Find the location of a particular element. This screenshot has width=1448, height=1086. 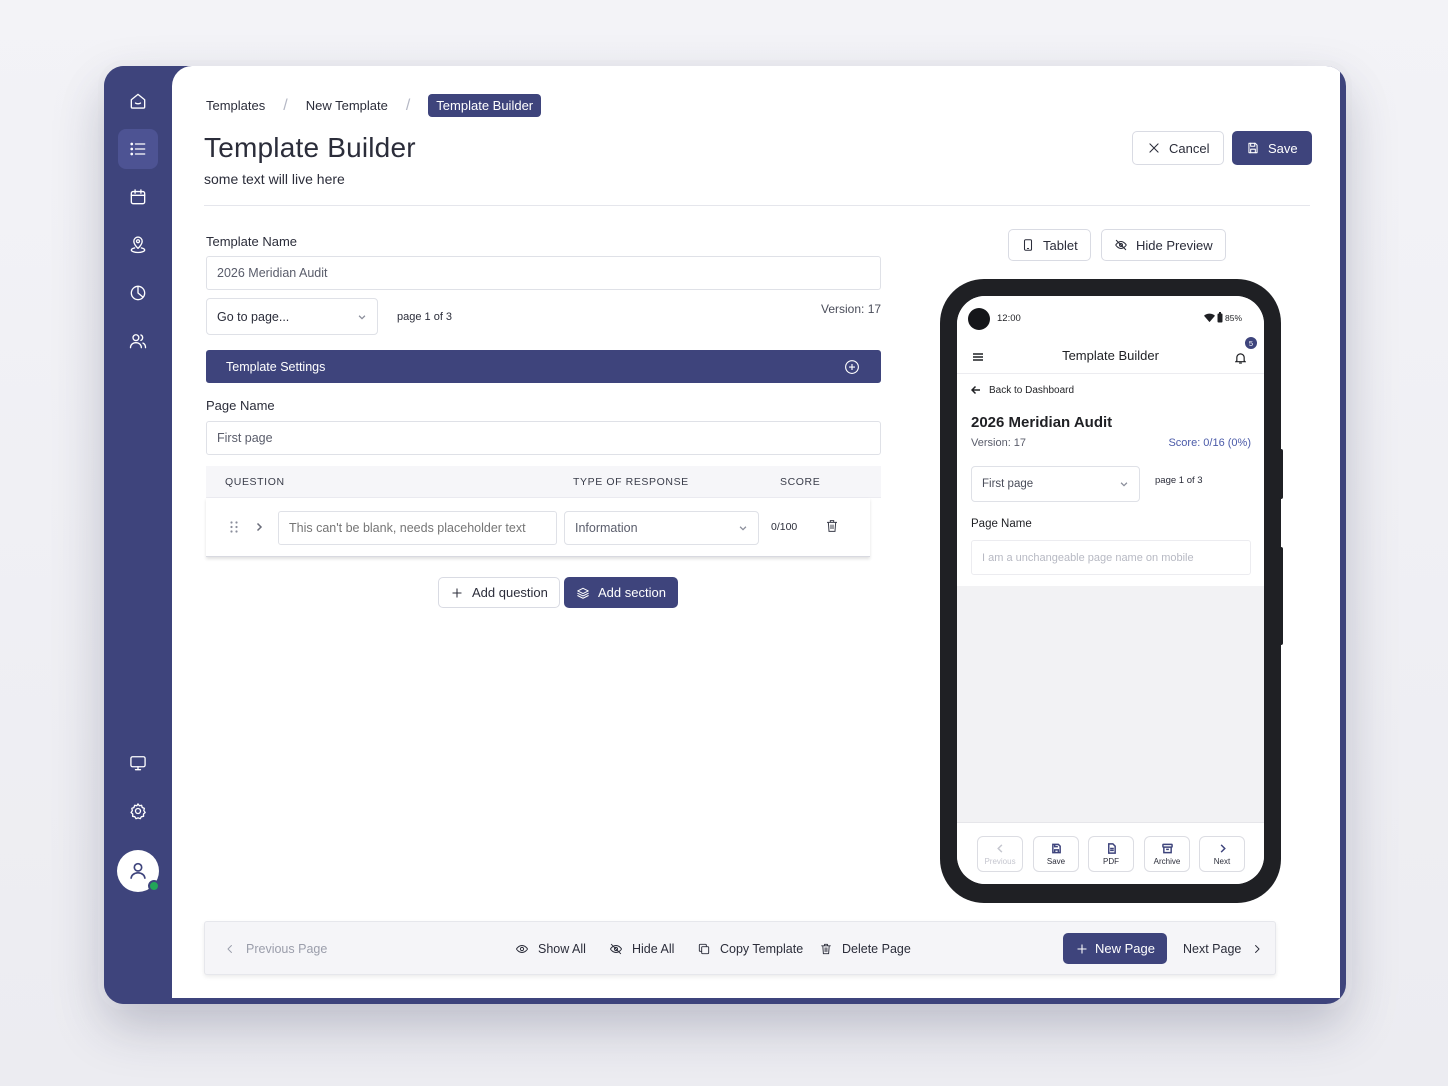

hide-preview-button: Hide Preview is located at coordinates (1163, 245).